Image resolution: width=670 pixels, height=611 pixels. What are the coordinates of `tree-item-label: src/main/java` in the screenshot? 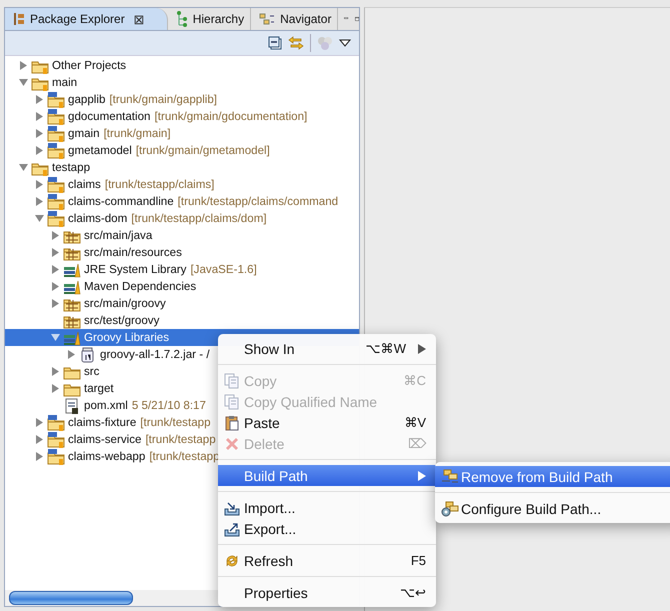 It's located at (118, 235).